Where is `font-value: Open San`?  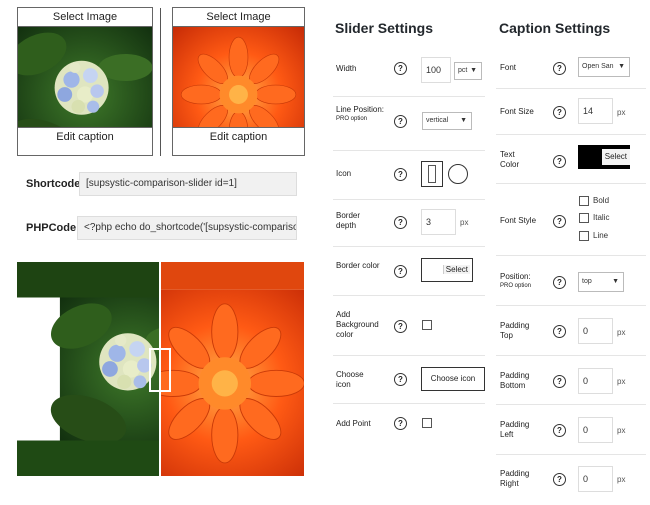 font-value: Open San is located at coordinates (598, 66).